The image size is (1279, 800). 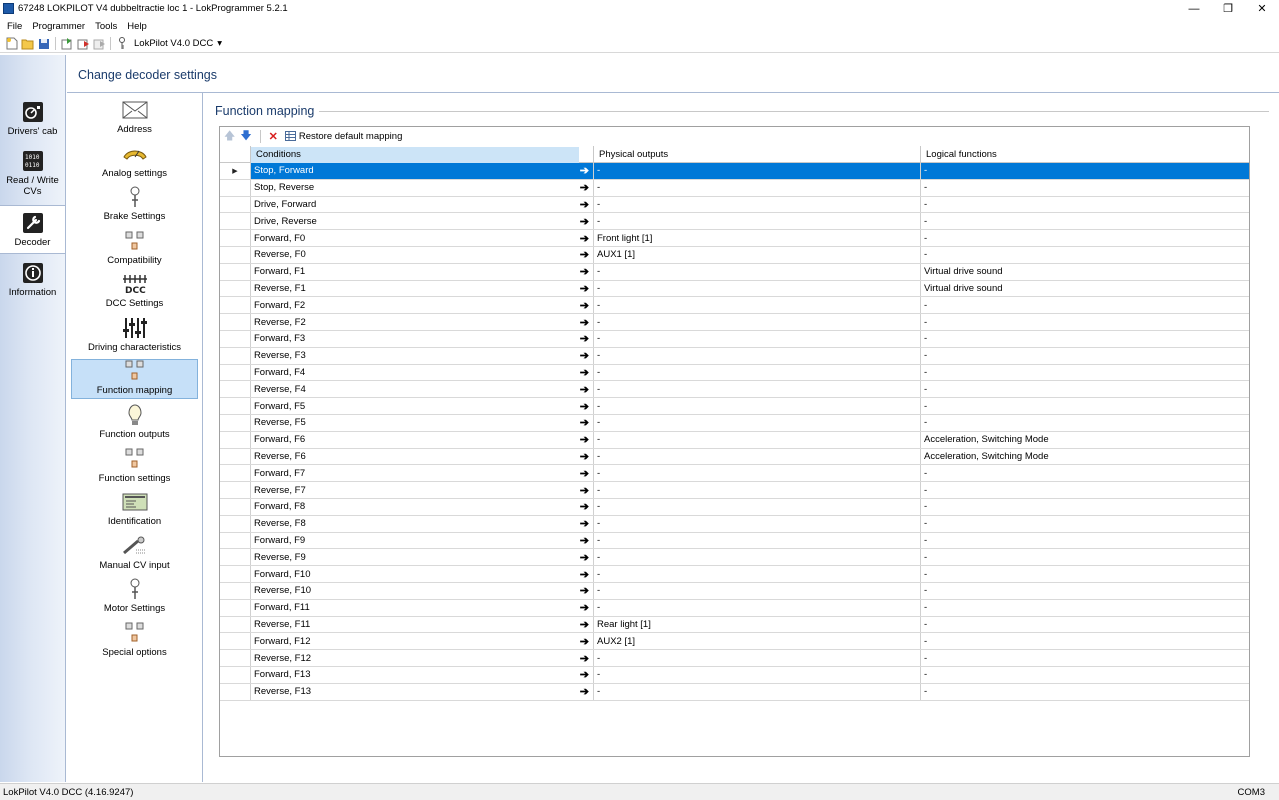 What do you see at coordinates (734, 390) in the screenshot?
I see `table-row: Reverse, F4 ➔ - -` at bounding box center [734, 390].